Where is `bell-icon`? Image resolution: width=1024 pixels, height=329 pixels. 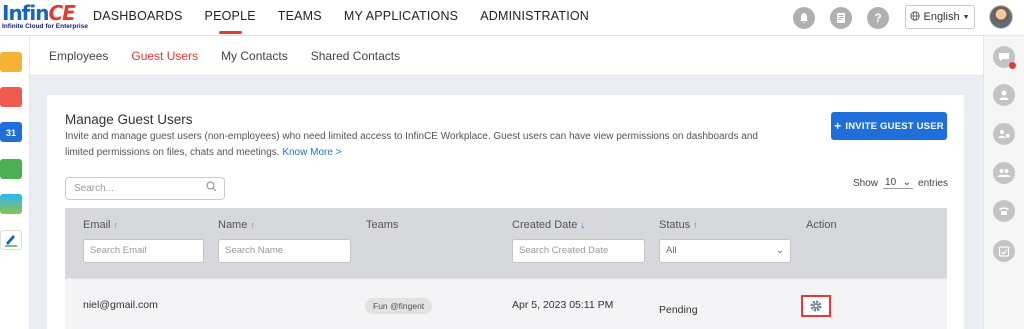
bell-icon is located at coordinates (804, 18).